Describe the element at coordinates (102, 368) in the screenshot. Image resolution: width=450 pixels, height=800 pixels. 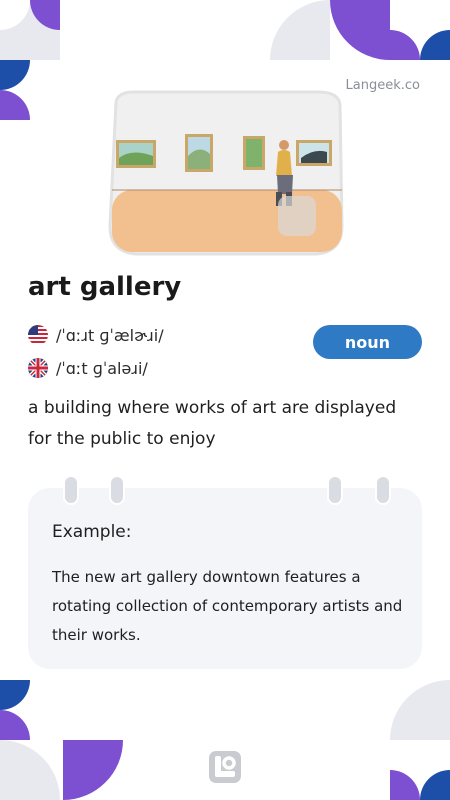
I see `pronunciation-uk-text: /ˈɑːt ɡˈaləɹi/` at that location.